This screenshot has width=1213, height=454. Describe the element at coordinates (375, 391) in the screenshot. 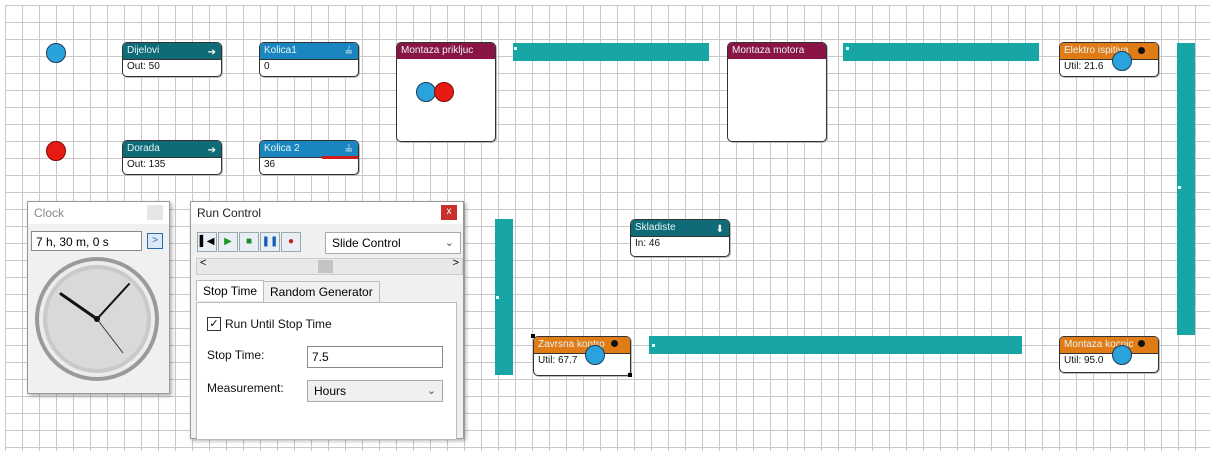

I see `measurement-select: Hours ⌄` at that location.